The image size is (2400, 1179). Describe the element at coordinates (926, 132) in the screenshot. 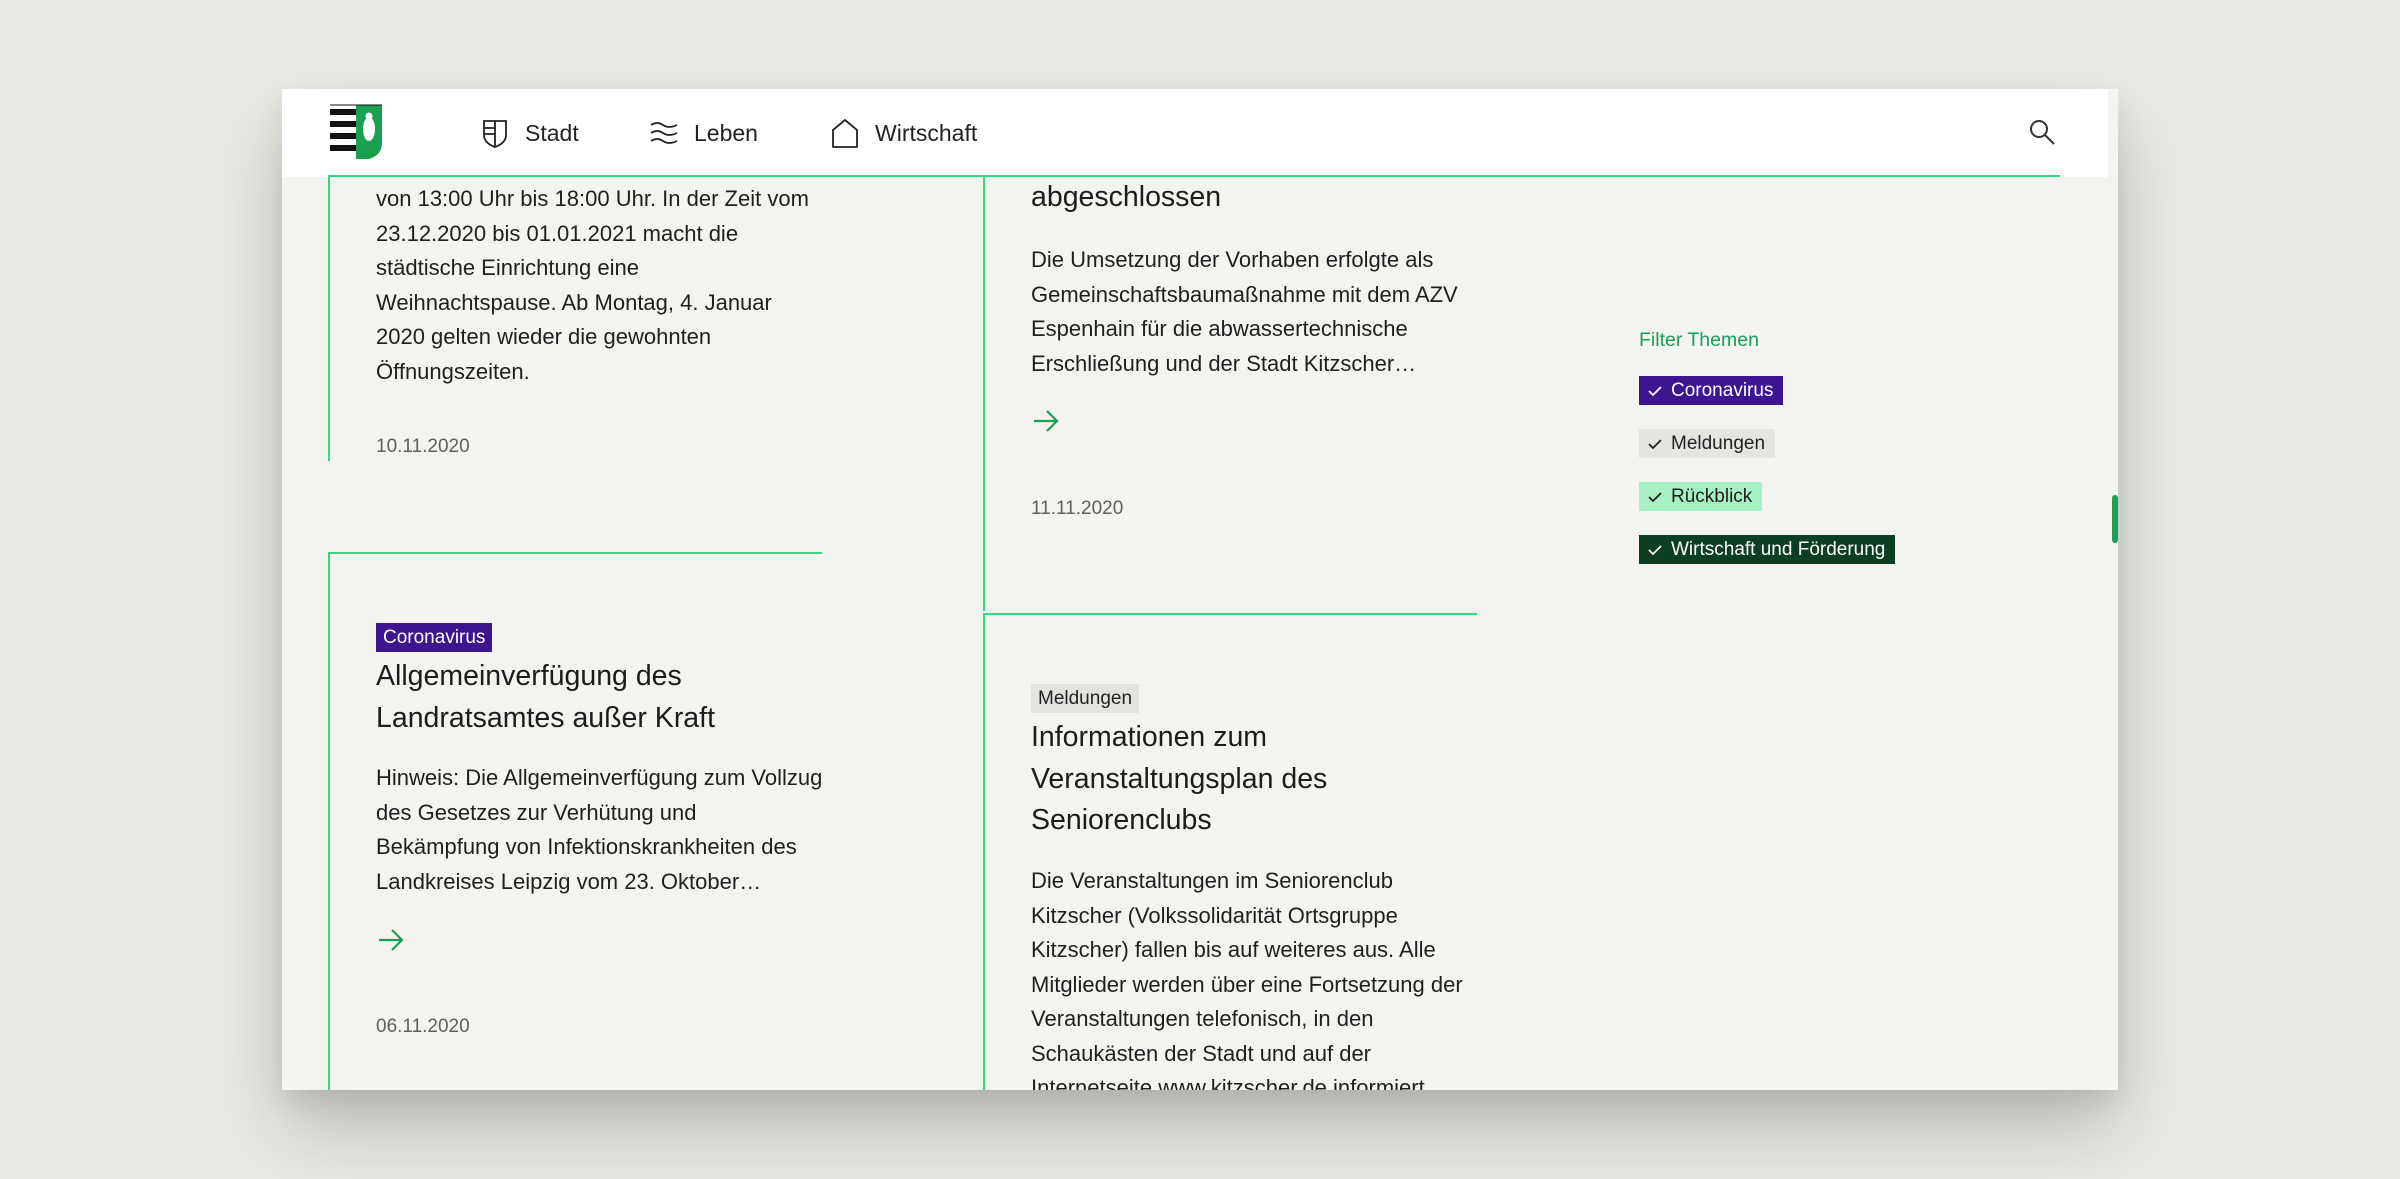

I see `nav-label-wirtschaft: Wirtschaft` at that location.